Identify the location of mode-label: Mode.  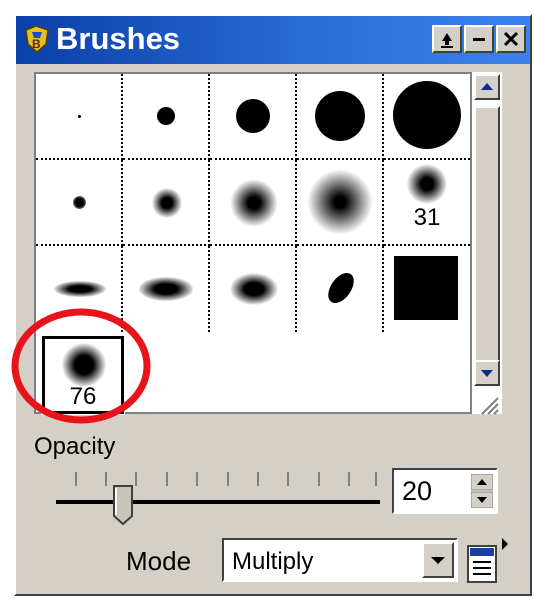
(159, 561).